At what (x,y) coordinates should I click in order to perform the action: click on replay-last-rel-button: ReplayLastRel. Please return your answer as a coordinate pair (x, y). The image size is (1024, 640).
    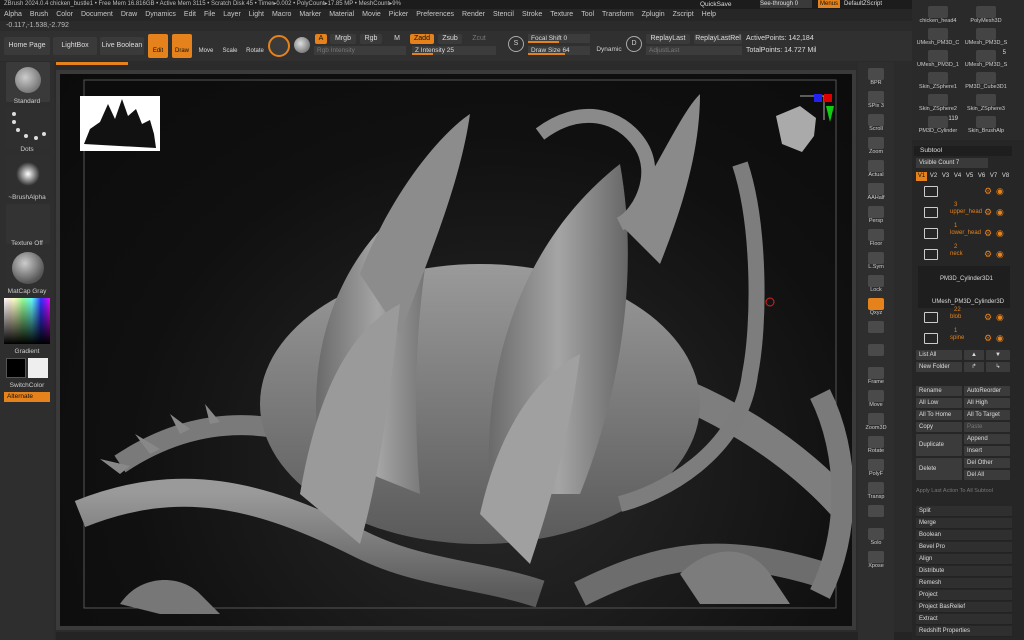
    Looking at the image, I should click on (718, 39).